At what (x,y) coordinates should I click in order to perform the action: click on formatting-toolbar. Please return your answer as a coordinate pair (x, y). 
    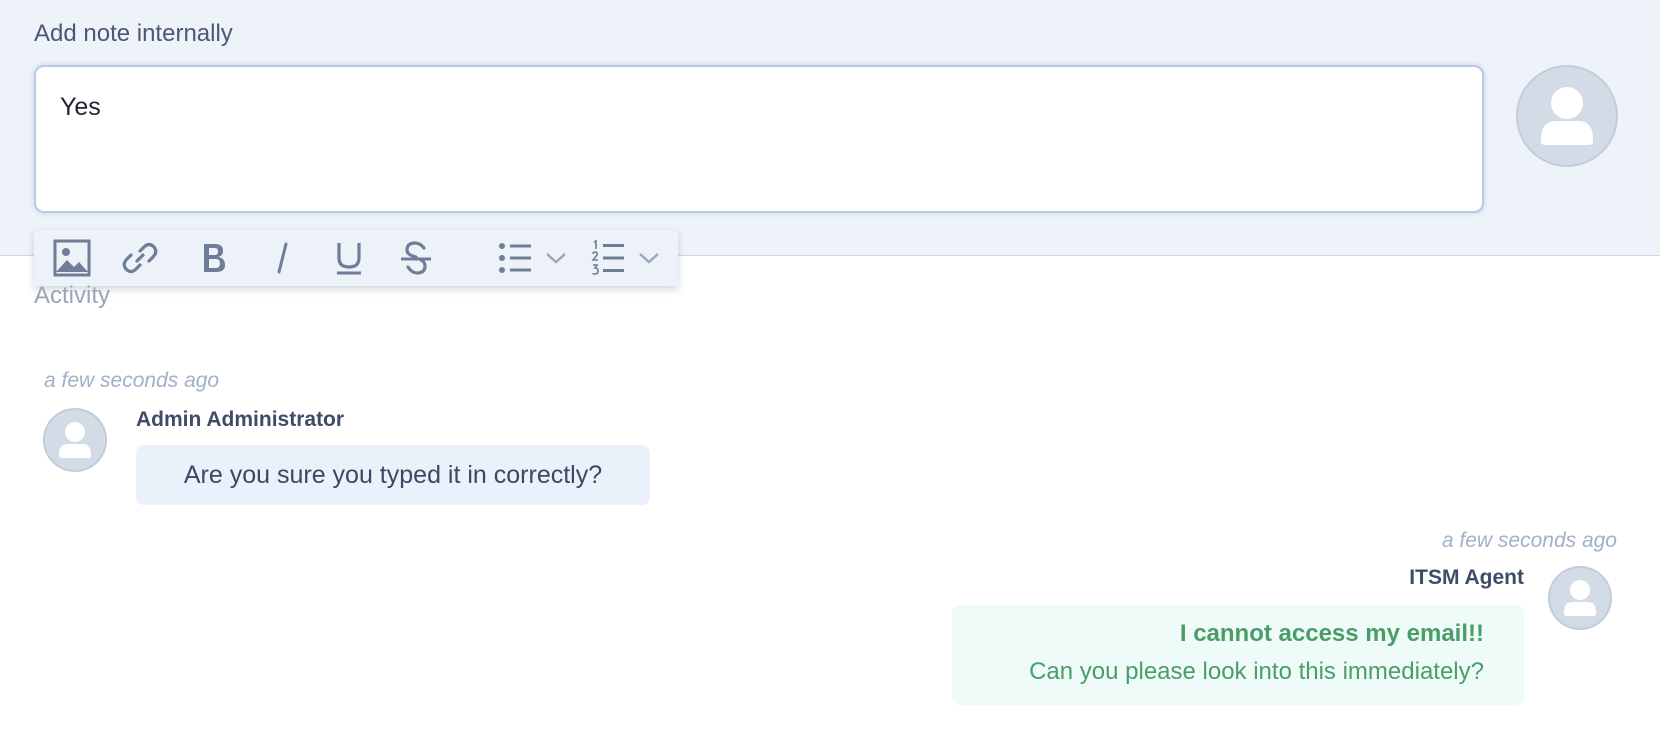
    Looking at the image, I should click on (356, 258).